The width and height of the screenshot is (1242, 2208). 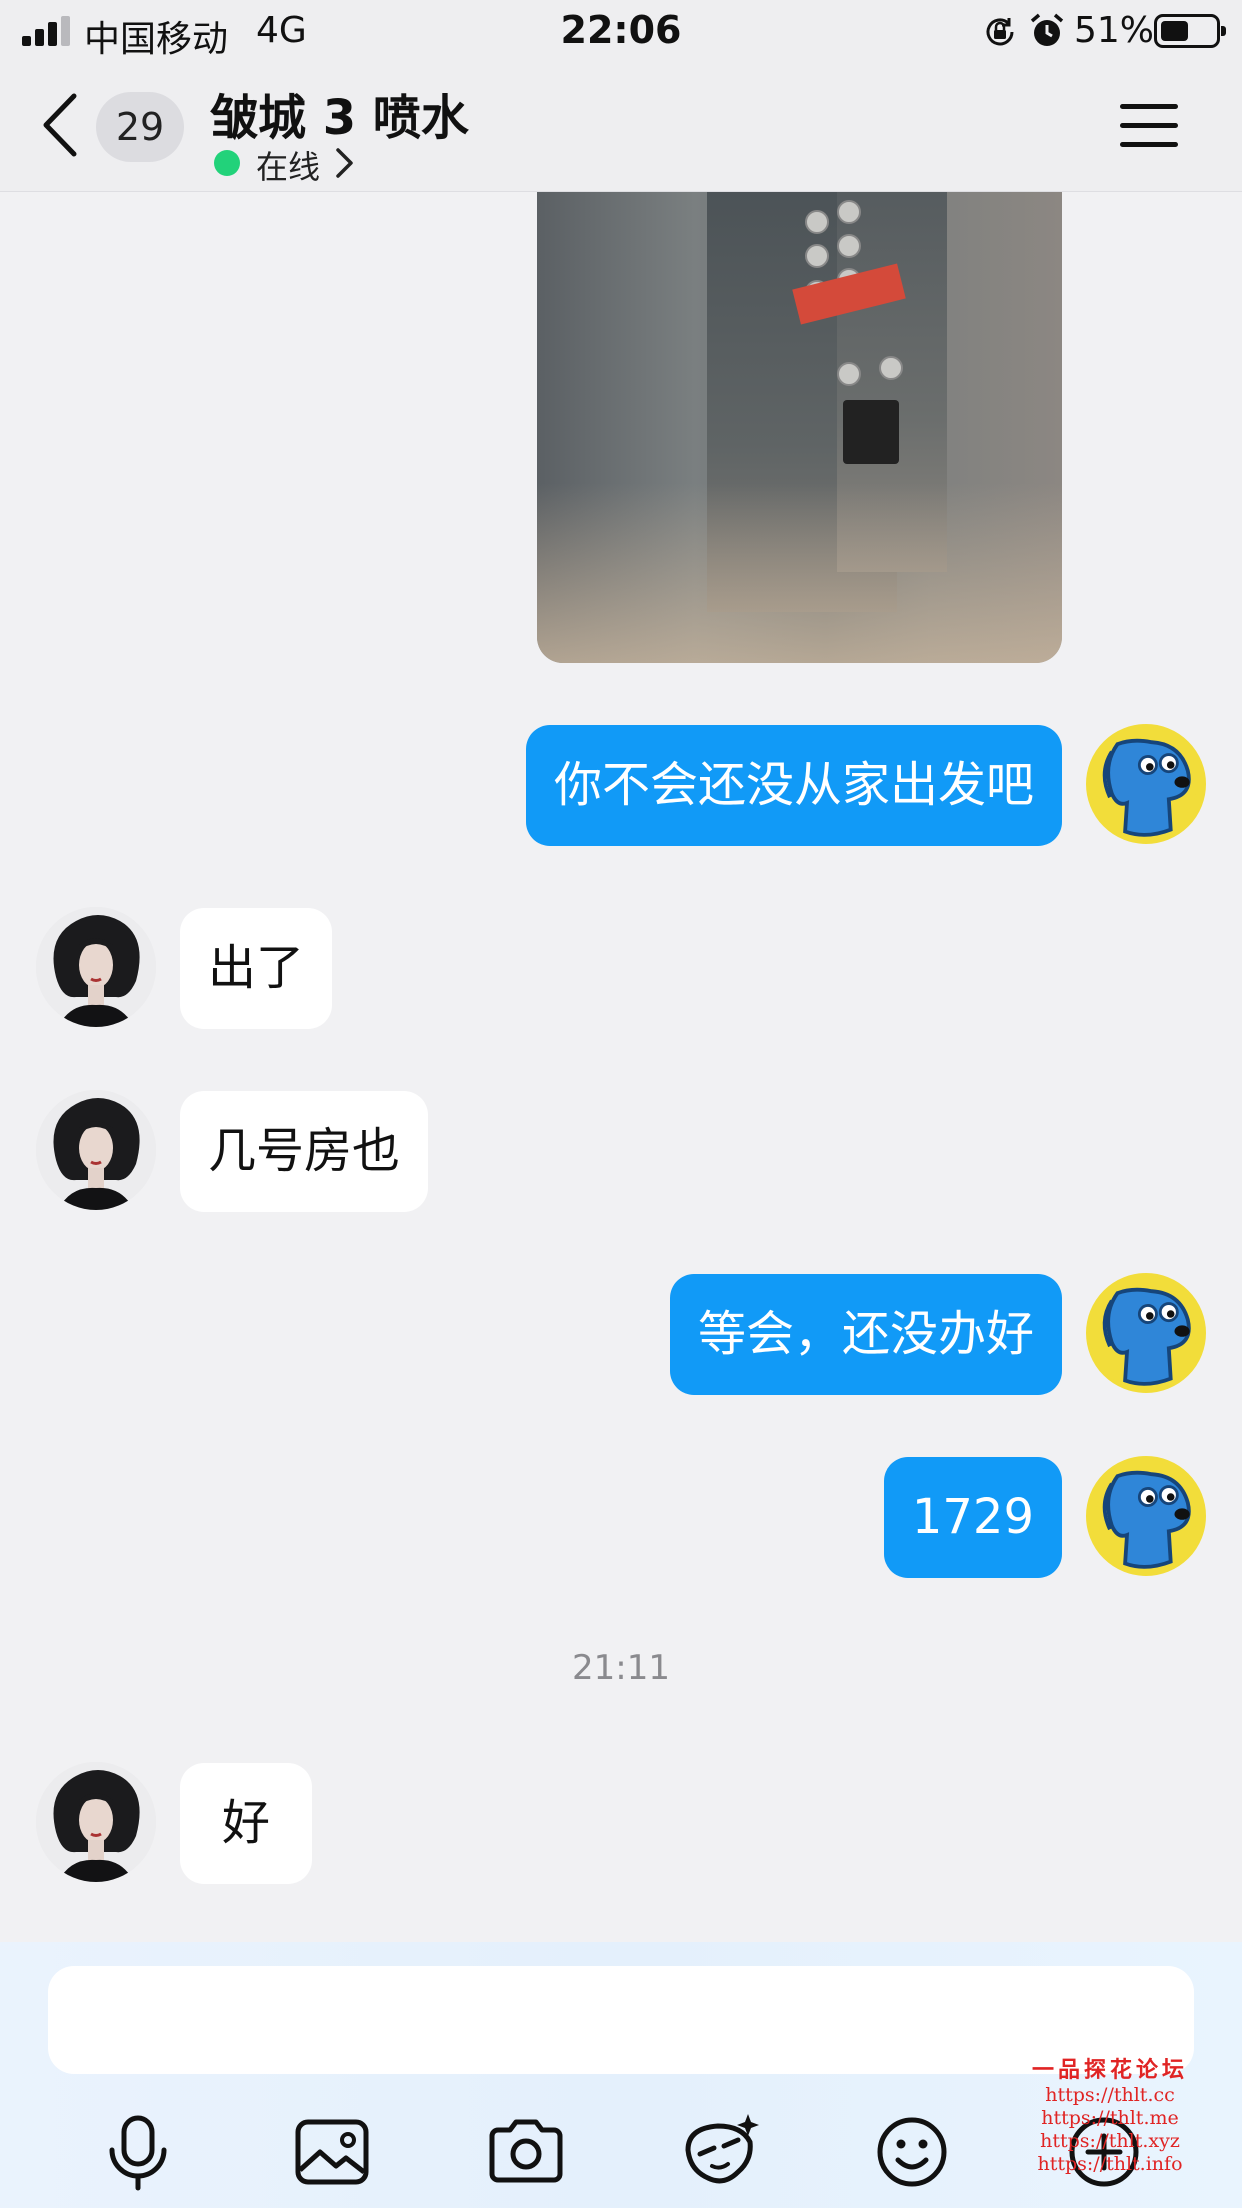 I want to click on incoming-message: 好, so click(x=246, y=1823).